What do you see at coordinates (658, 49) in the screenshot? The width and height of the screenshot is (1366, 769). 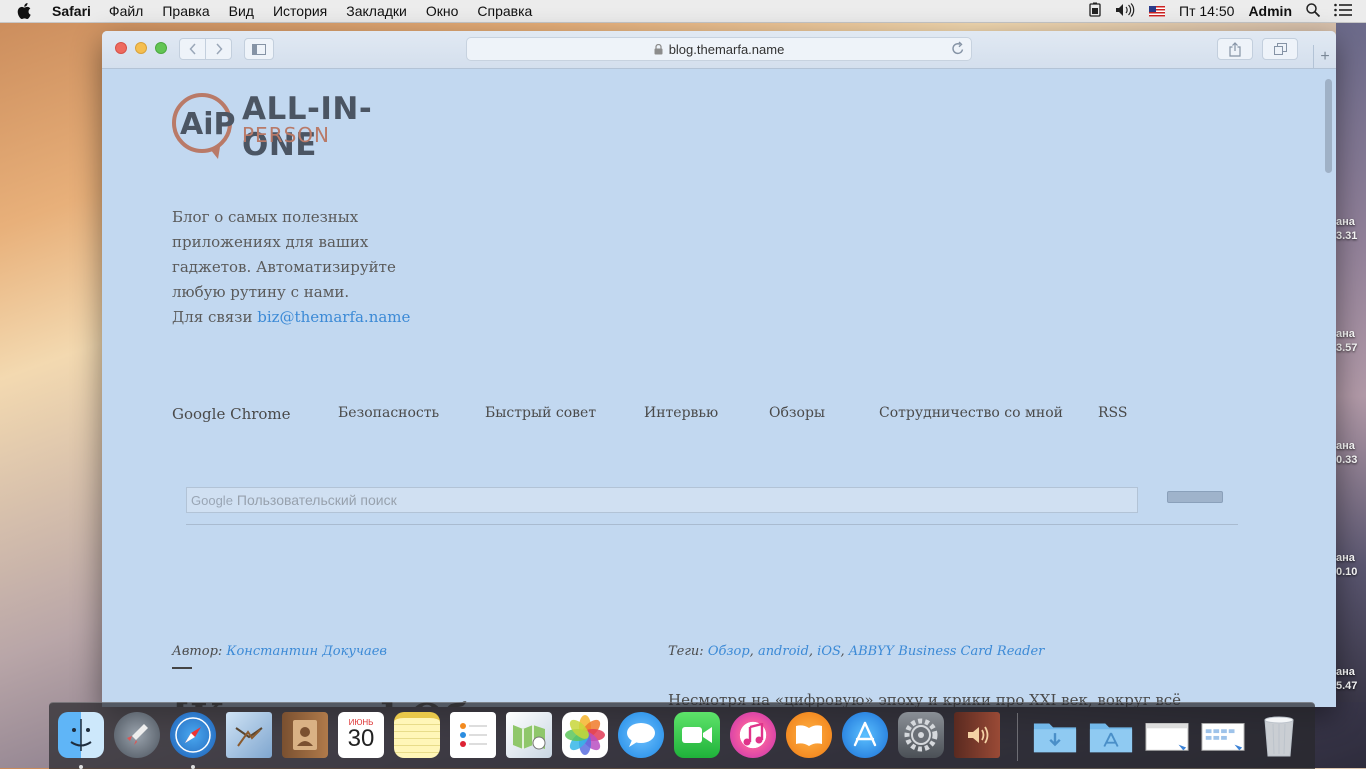 I see `lock-icon` at bounding box center [658, 49].